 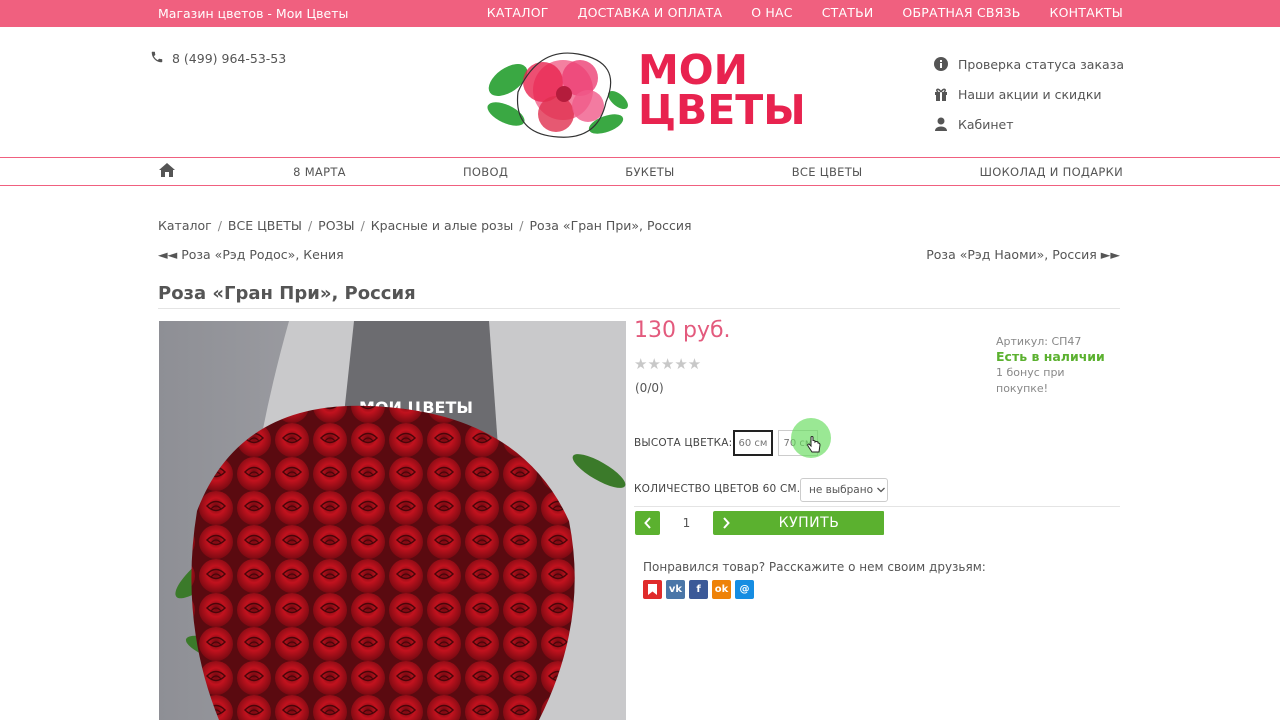 I want to click on cabinet-label: Кабинет, so click(x=986, y=124).